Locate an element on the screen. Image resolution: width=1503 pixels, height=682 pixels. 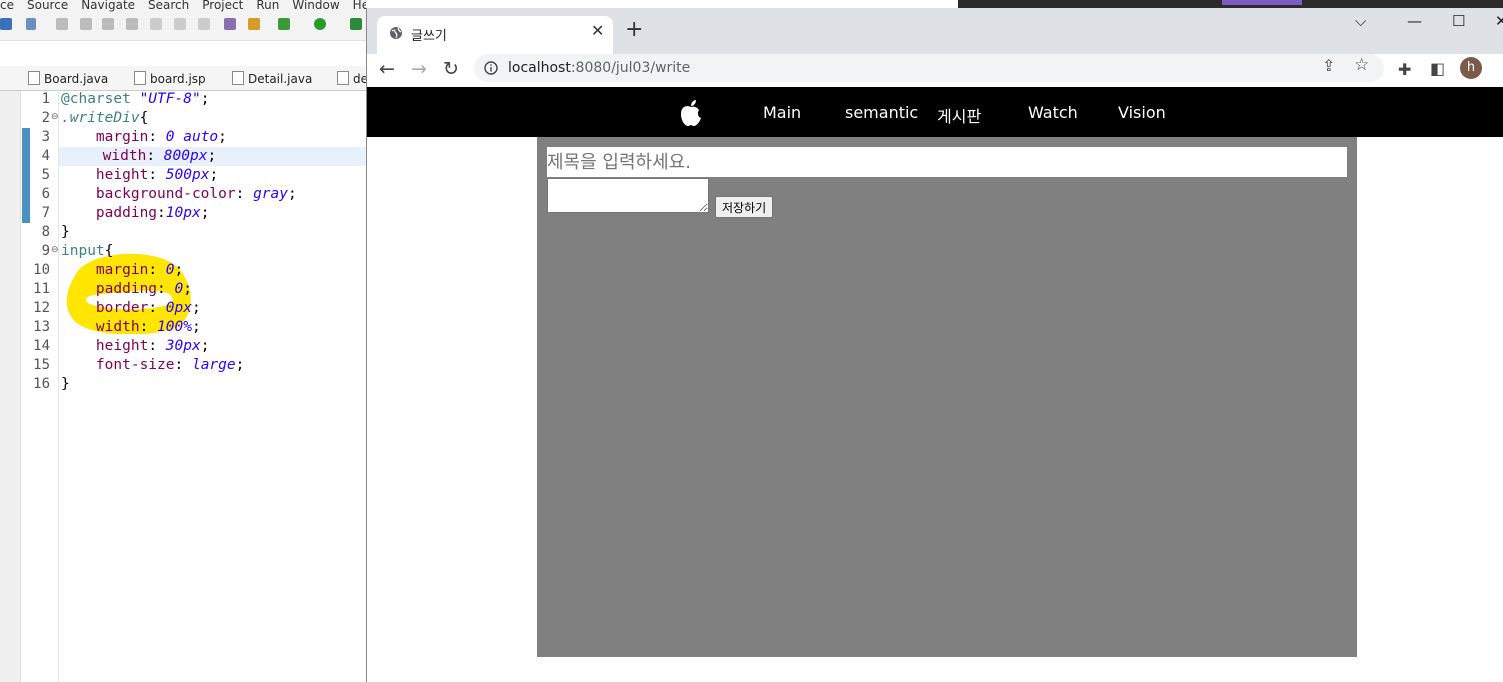
nav-link-vision: Vision is located at coordinates (1142, 112).